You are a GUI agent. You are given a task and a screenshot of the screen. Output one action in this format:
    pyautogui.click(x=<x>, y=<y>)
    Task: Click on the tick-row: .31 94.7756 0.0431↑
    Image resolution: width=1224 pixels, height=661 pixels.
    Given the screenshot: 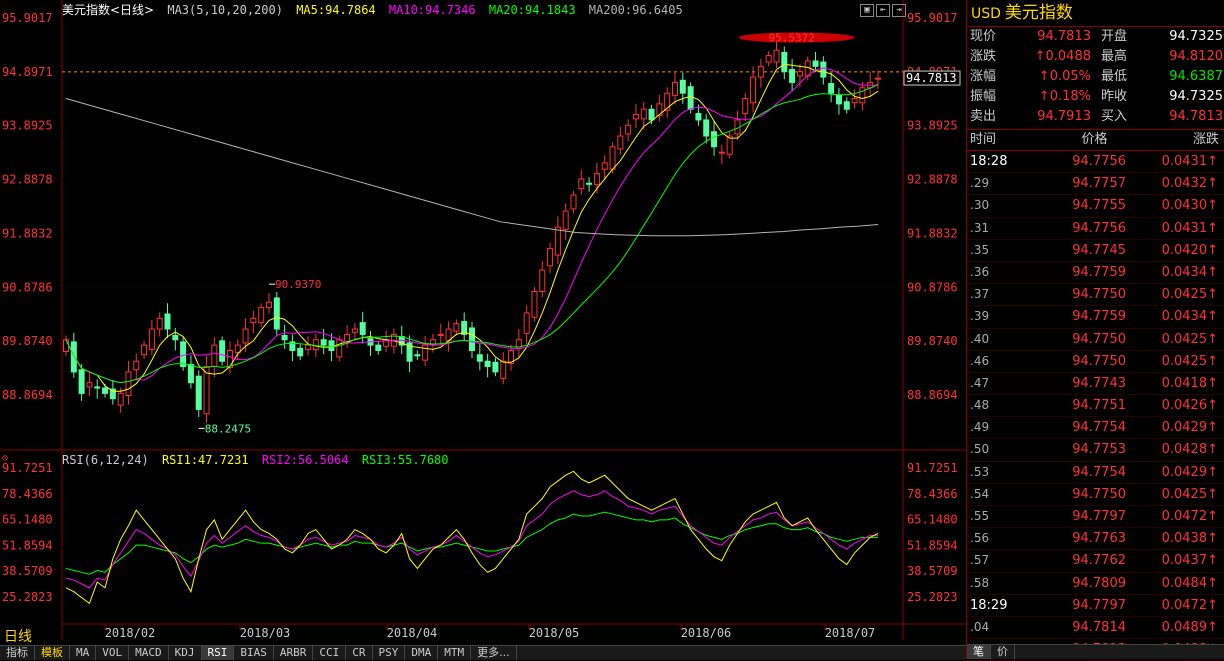 What is the action you would take?
    pyautogui.click(x=1095, y=229)
    